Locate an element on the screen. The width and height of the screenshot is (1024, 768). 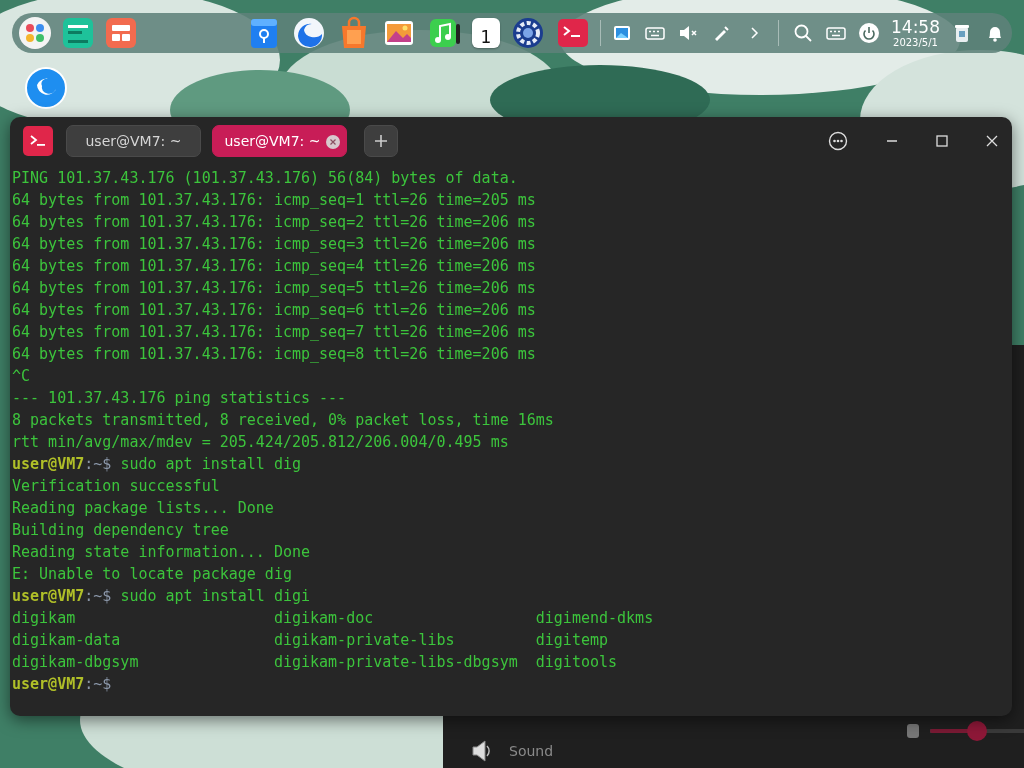
completion-item: digikam-private-libs-dbgsym is located at coordinates (395, 662).